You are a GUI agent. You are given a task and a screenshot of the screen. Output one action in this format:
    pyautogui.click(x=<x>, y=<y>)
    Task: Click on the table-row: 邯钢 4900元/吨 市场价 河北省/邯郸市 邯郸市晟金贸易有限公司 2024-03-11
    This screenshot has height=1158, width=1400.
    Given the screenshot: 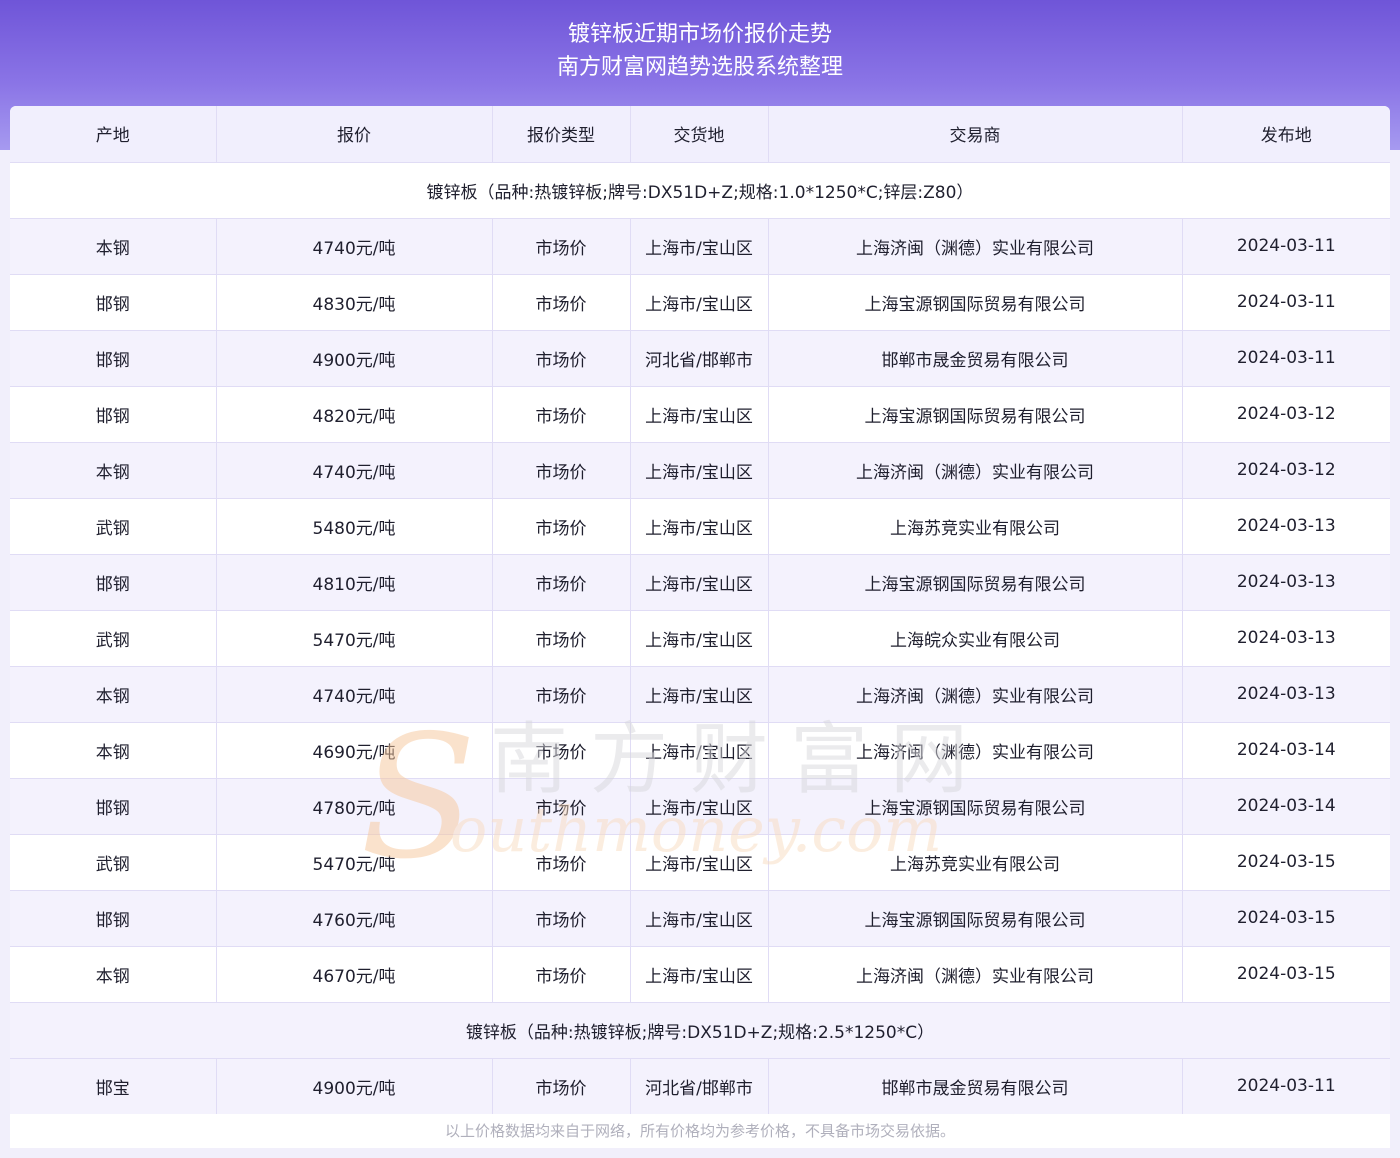 What is the action you would take?
    pyautogui.click(x=700, y=358)
    